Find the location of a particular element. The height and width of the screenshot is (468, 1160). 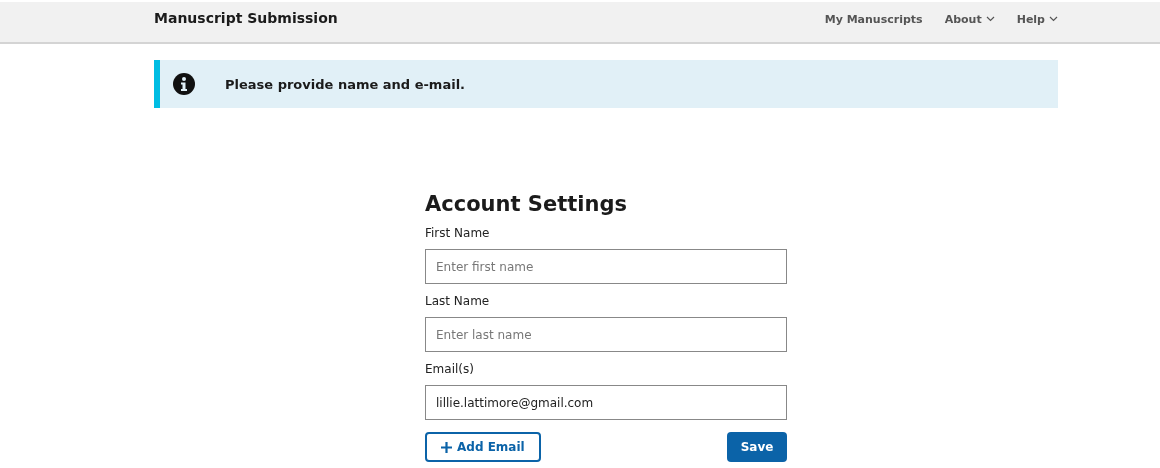

site-title: Manuscript Submission is located at coordinates (246, 18).